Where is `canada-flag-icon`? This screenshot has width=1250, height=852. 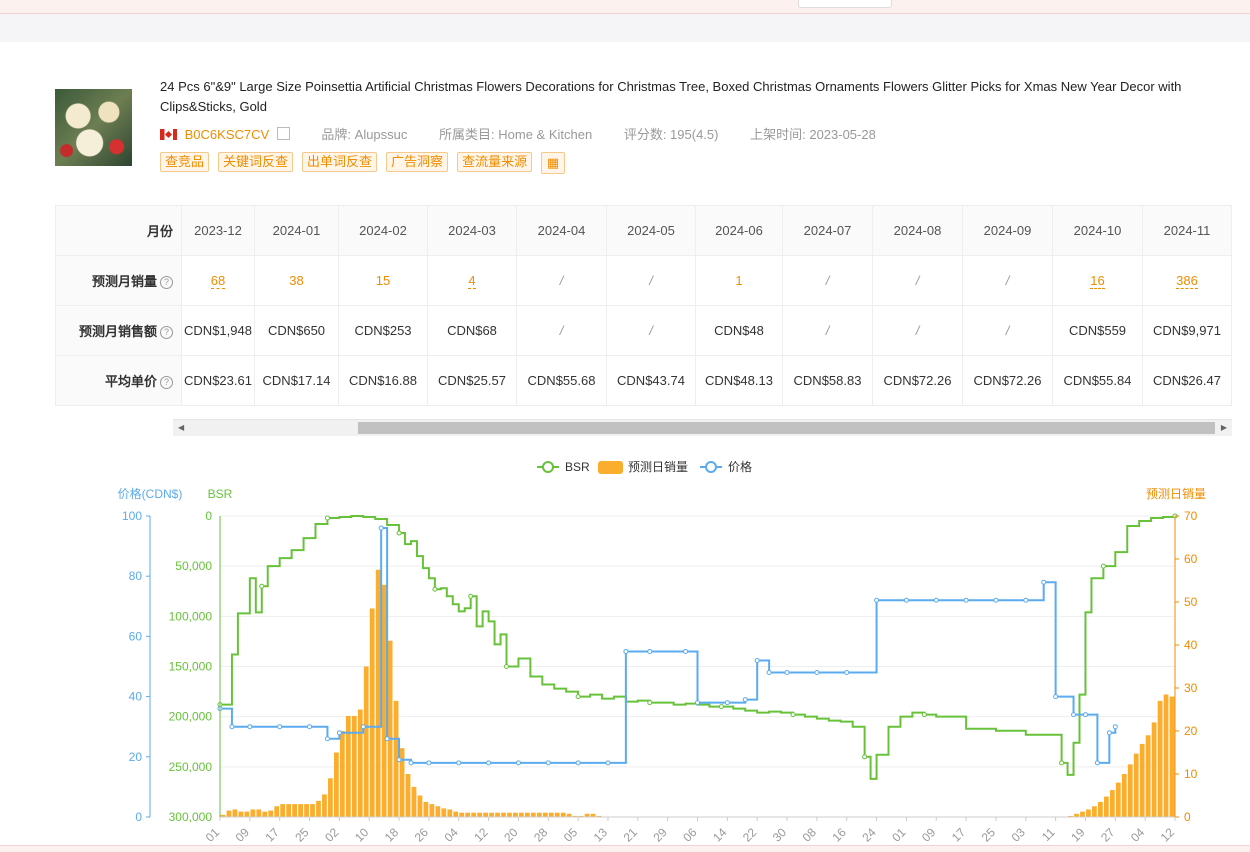
canada-flag-icon is located at coordinates (168, 134).